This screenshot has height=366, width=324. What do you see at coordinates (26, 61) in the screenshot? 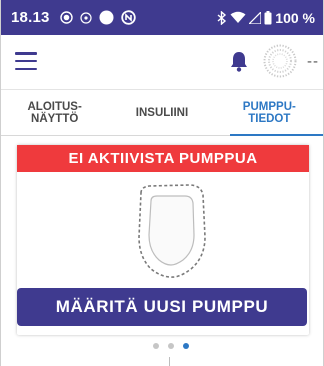
I see `menu-icon` at bounding box center [26, 61].